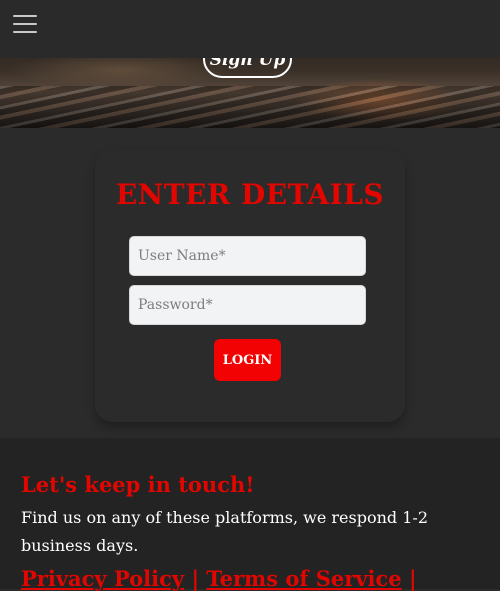 The height and width of the screenshot is (591, 500). Describe the element at coordinates (303, 578) in the screenshot. I see `terms-of-service-link: Terms of Service` at that location.